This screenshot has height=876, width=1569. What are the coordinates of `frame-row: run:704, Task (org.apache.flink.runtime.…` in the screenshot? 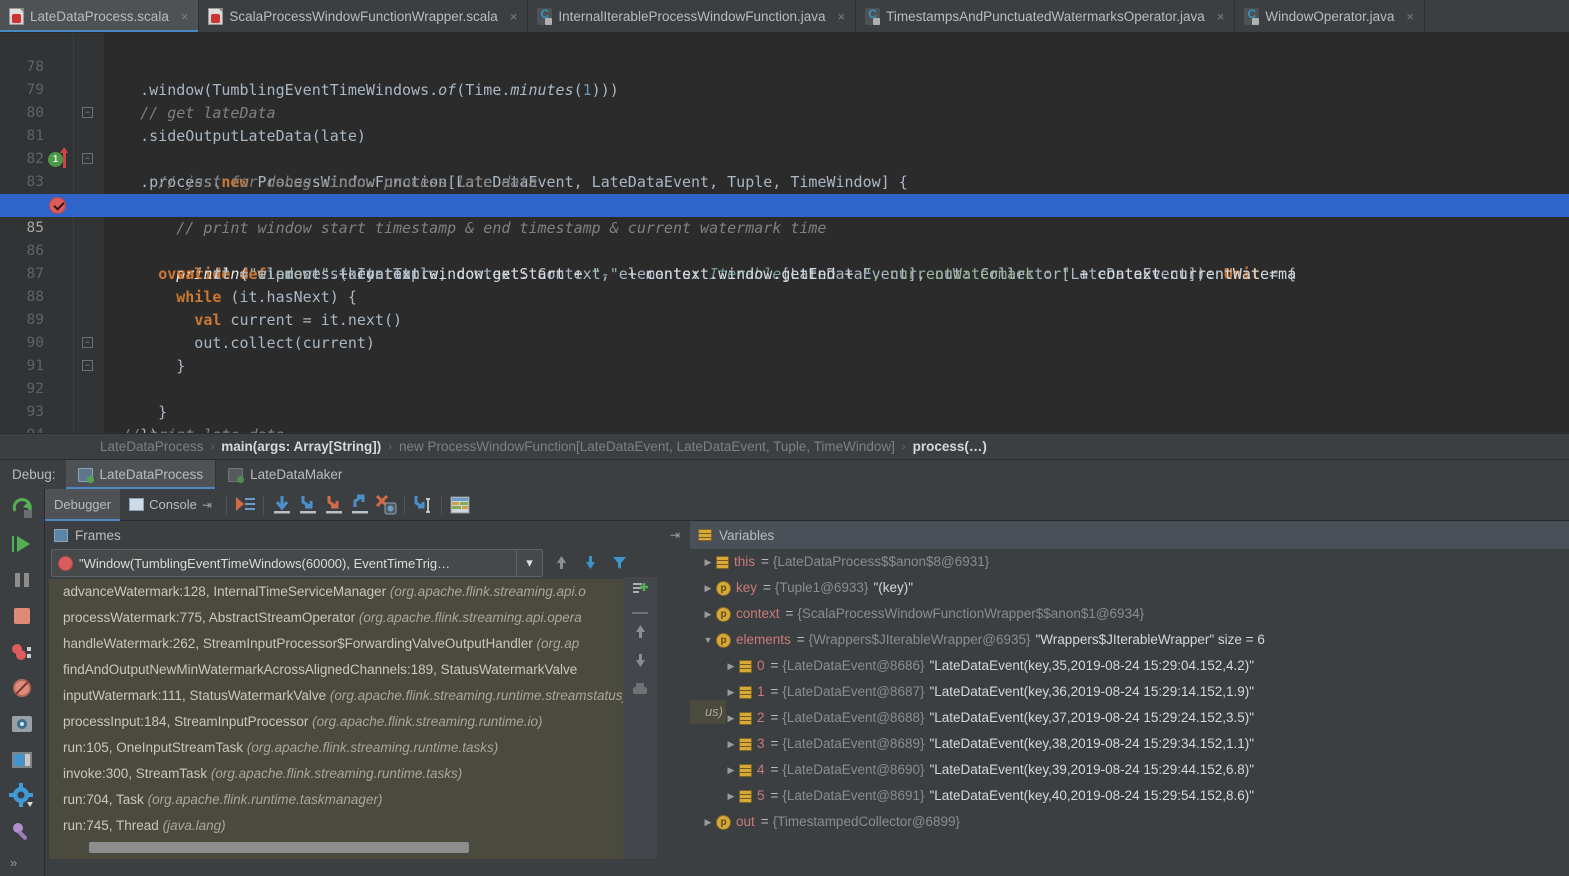 It's located at (349, 800).